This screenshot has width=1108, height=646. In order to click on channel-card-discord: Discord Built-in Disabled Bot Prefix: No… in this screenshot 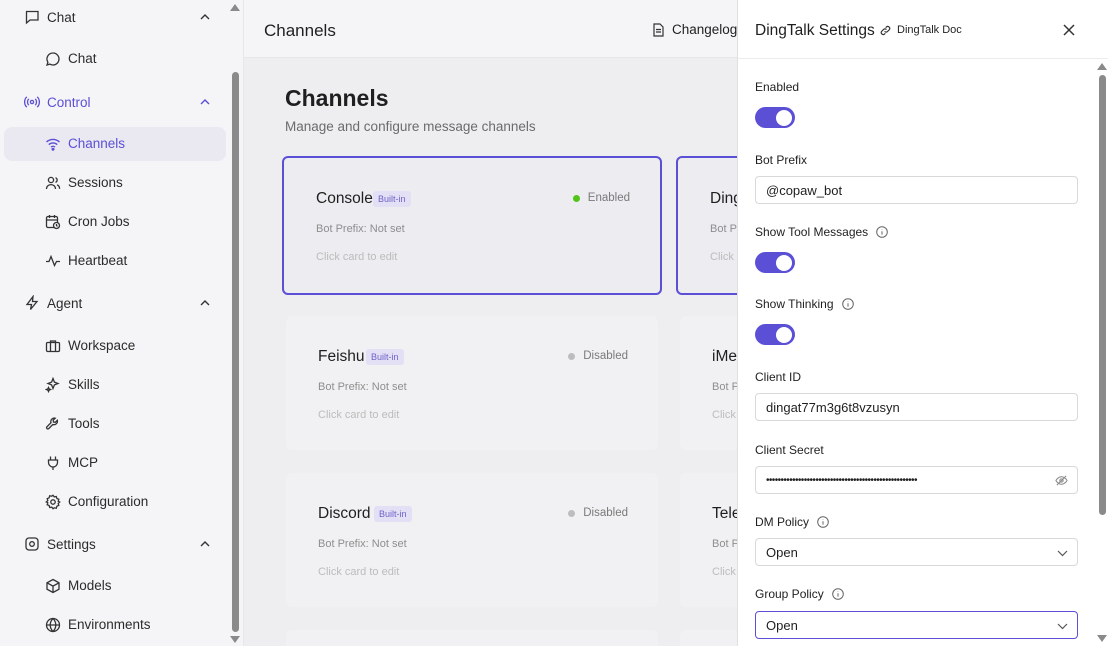, I will do `click(472, 540)`.